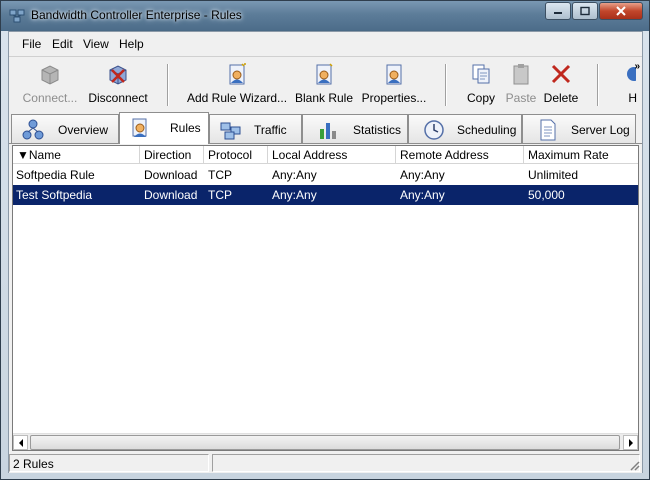 Image resolution: width=650 pixels, height=480 pixels. I want to click on column-header-local-address-label: Local Address, so click(310, 155).